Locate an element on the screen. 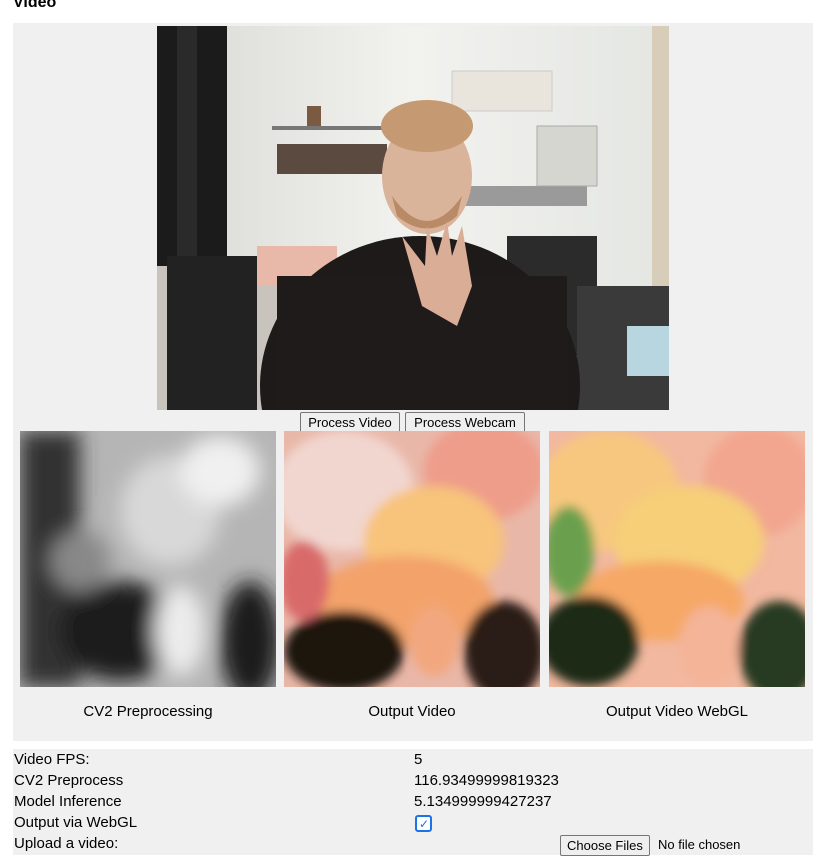 This screenshot has width=819, height=863. stat-row-preprocess: CV2 Preprocess 116.93499999819323 is located at coordinates (413, 780).